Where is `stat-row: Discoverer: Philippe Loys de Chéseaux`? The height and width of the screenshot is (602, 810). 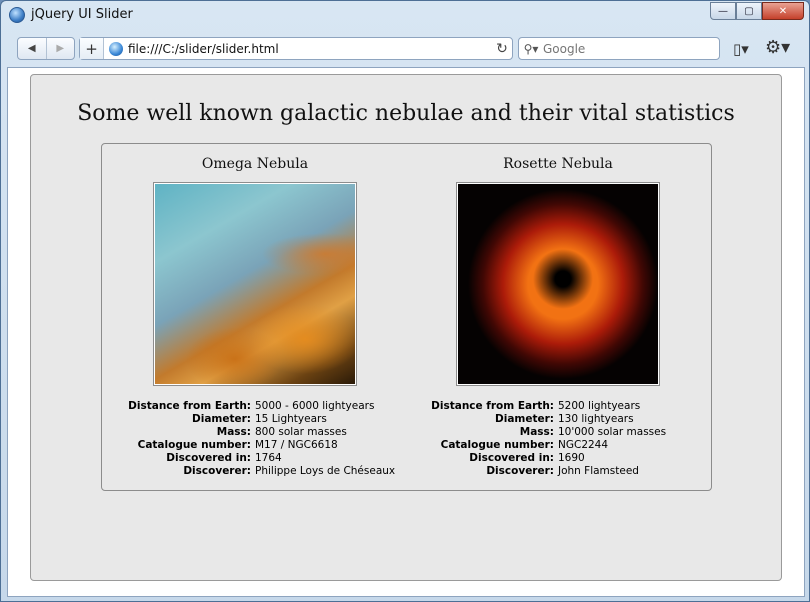 stat-row: Discoverer: Philippe Loys de Chéseaux is located at coordinates (255, 471).